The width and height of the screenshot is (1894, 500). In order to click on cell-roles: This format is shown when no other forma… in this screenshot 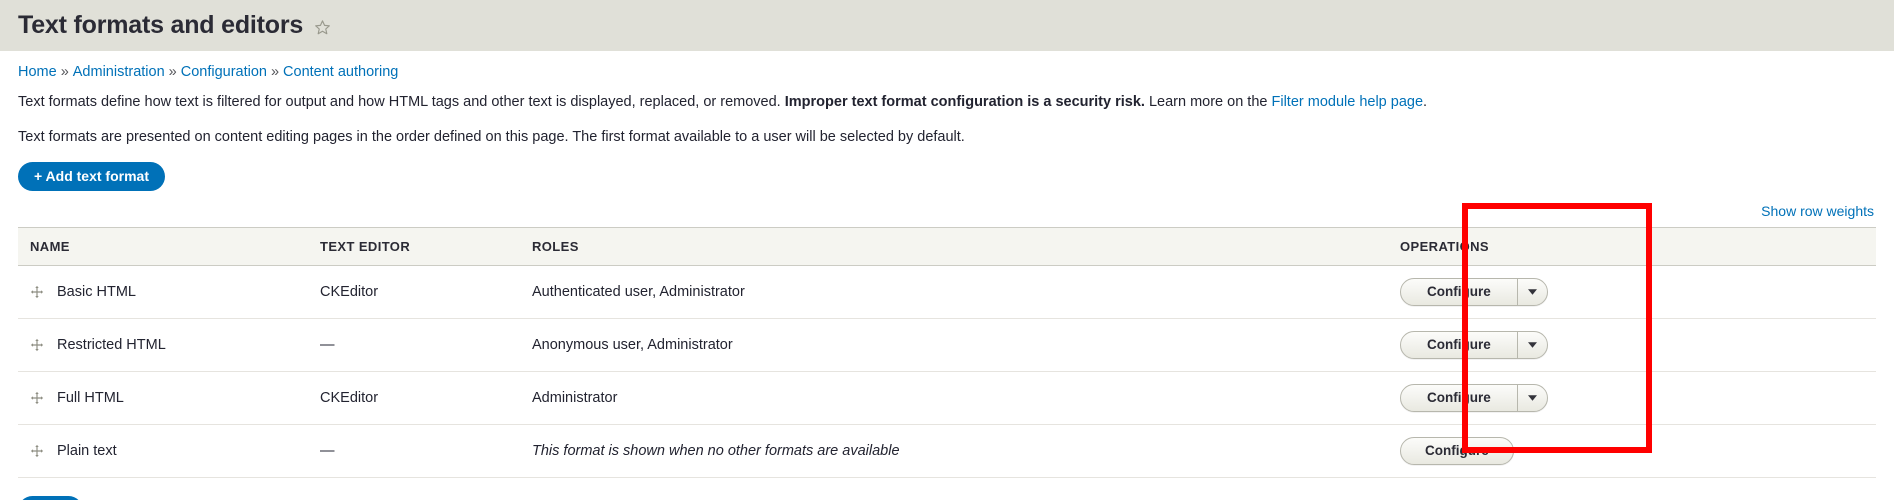, I will do `click(954, 451)`.